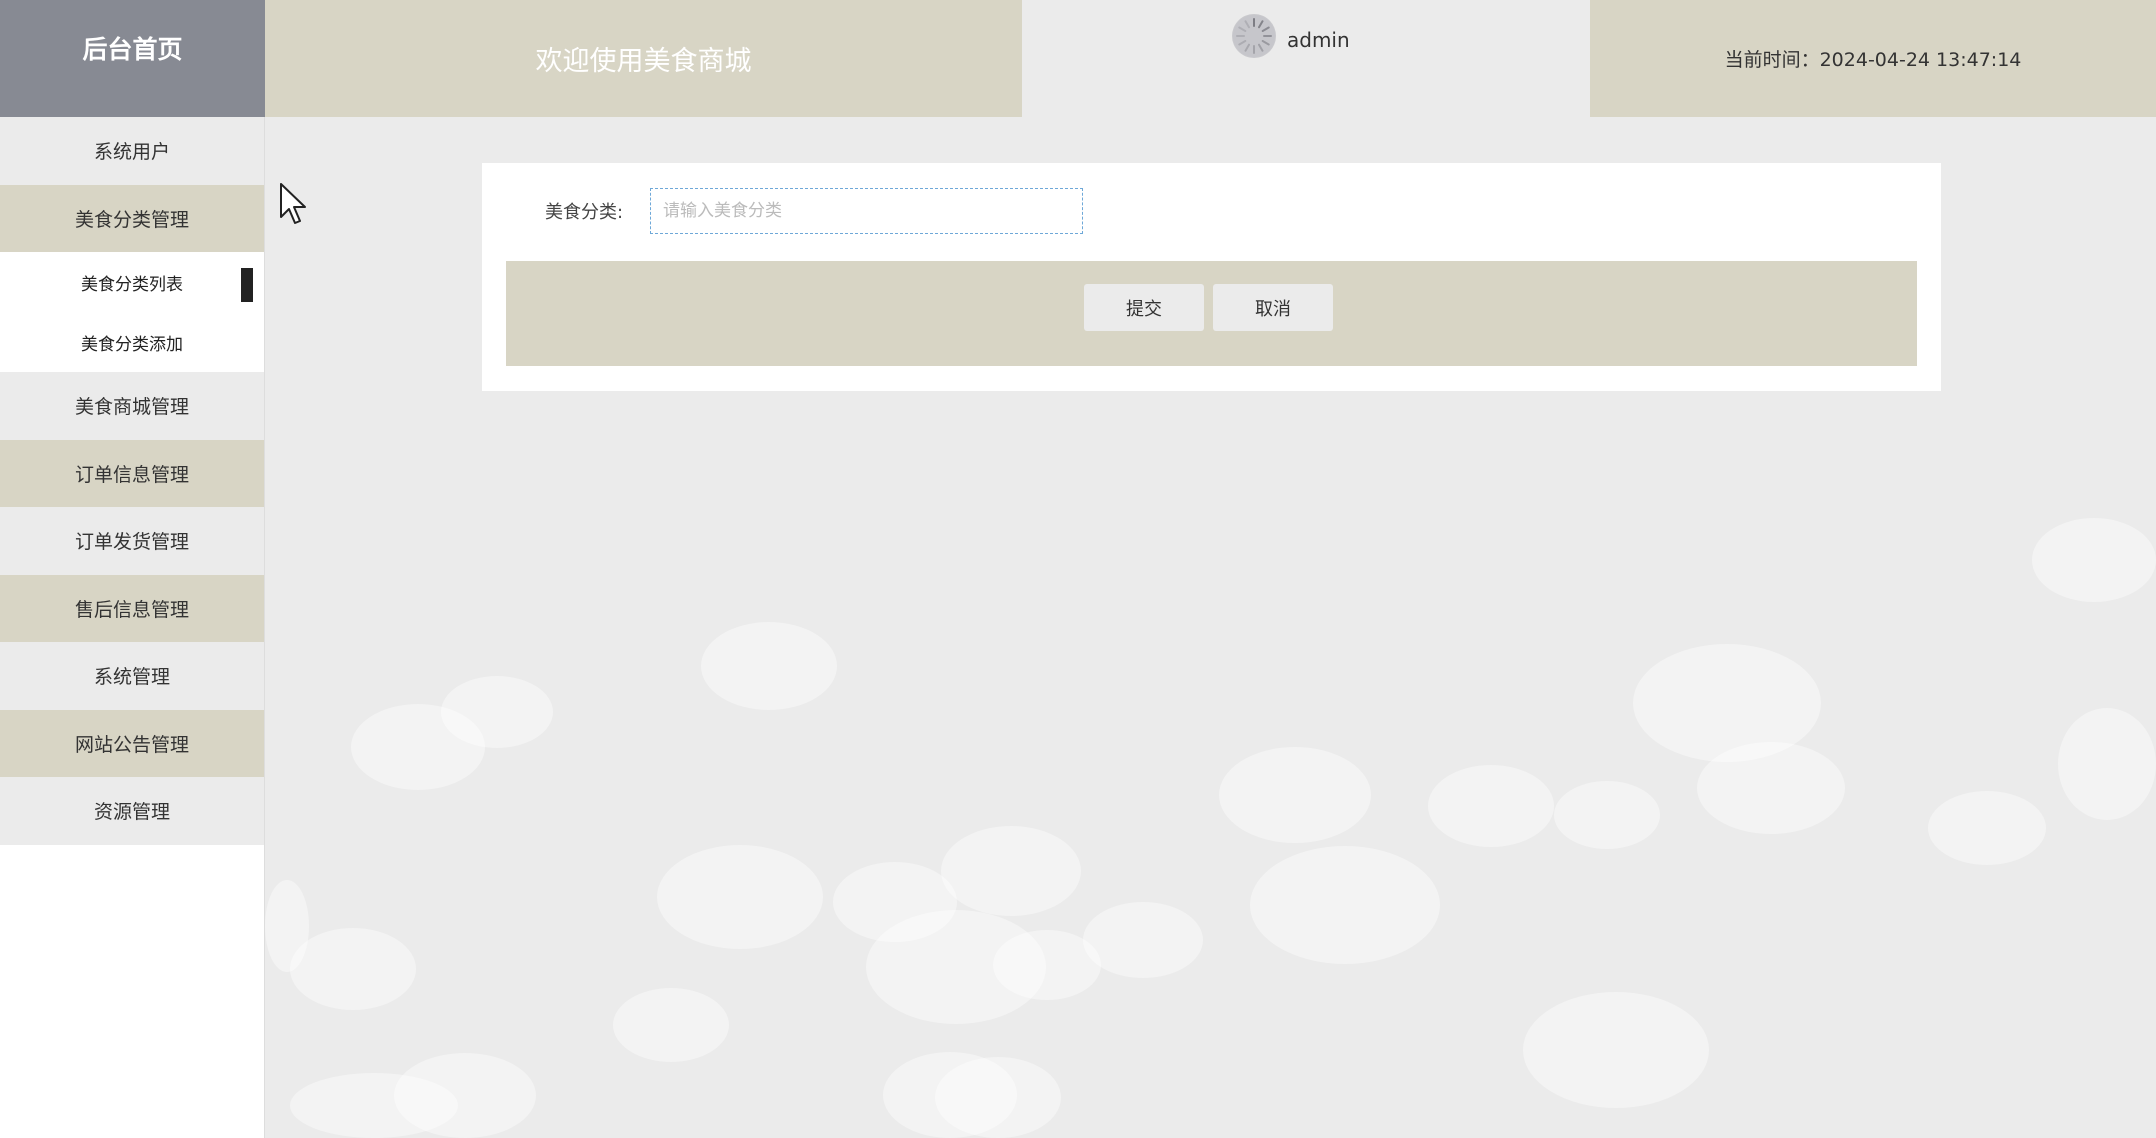 The height and width of the screenshot is (1138, 2156). I want to click on category-input, so click(866, 211).